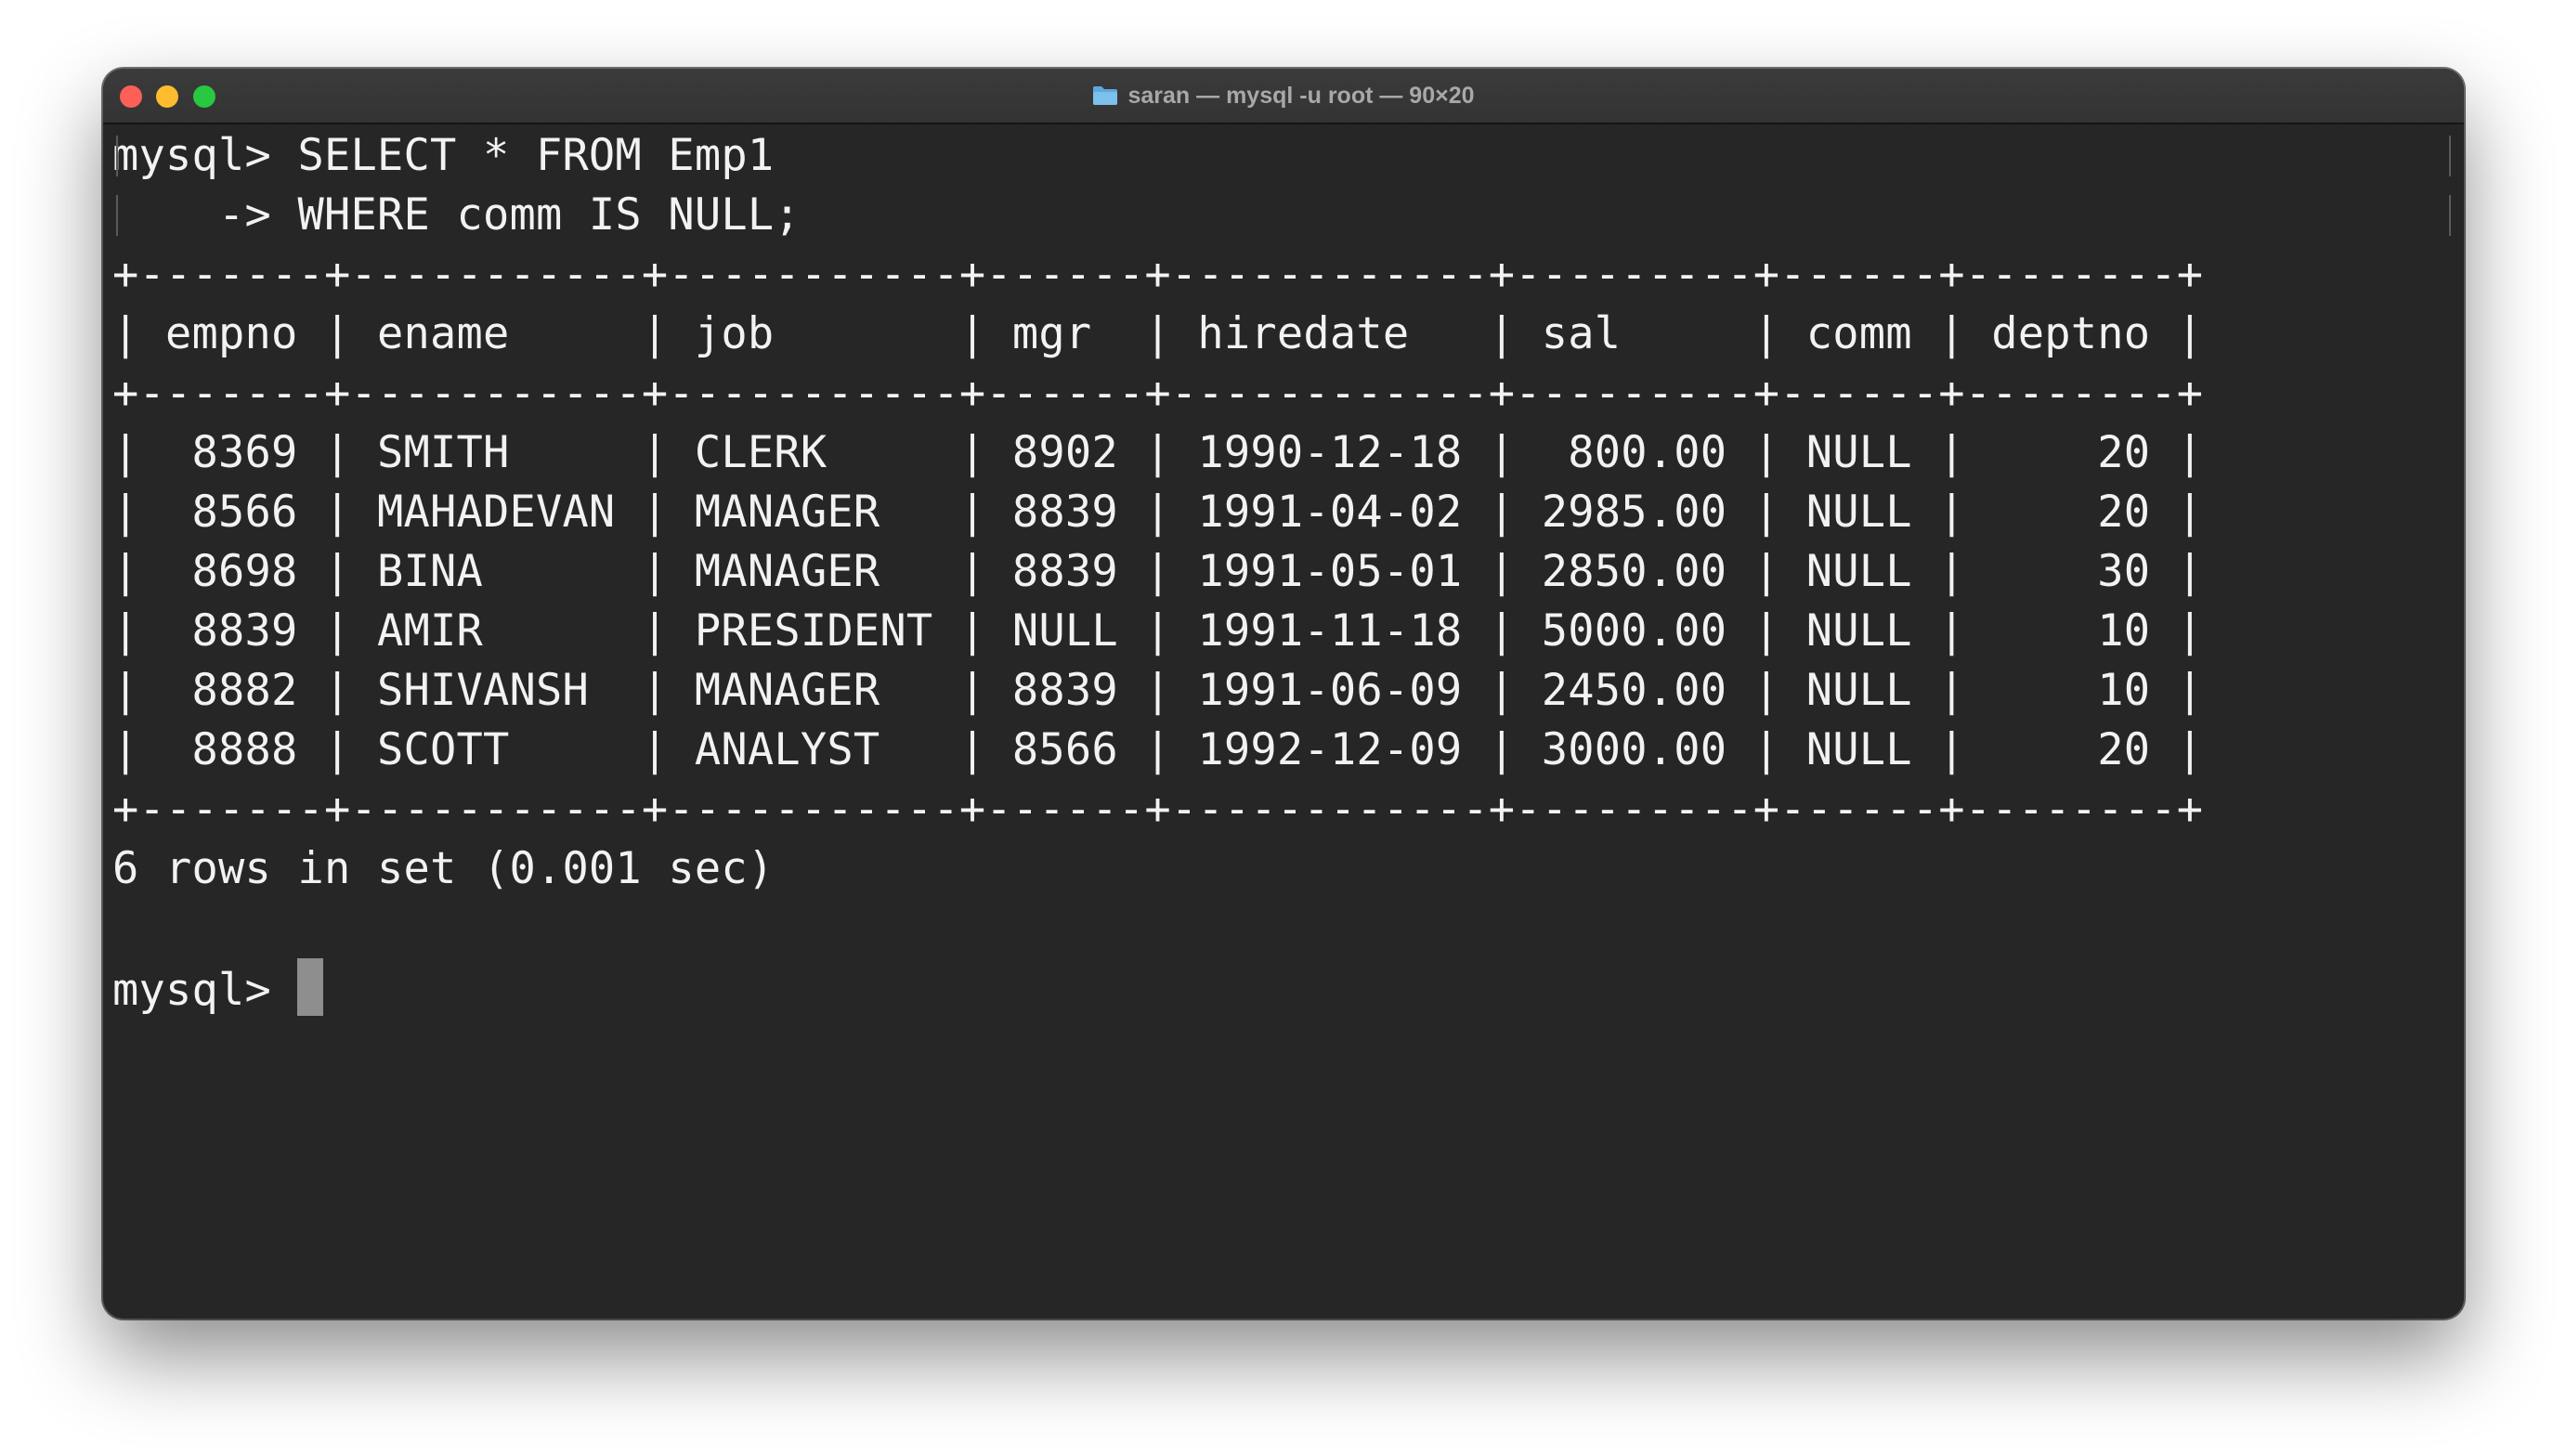 This screenshot has width=2567, height=1456. What do you see at coordinates (311, 987) in the screenshot?
I see `text-cursor` at bounding box center [311, 987].